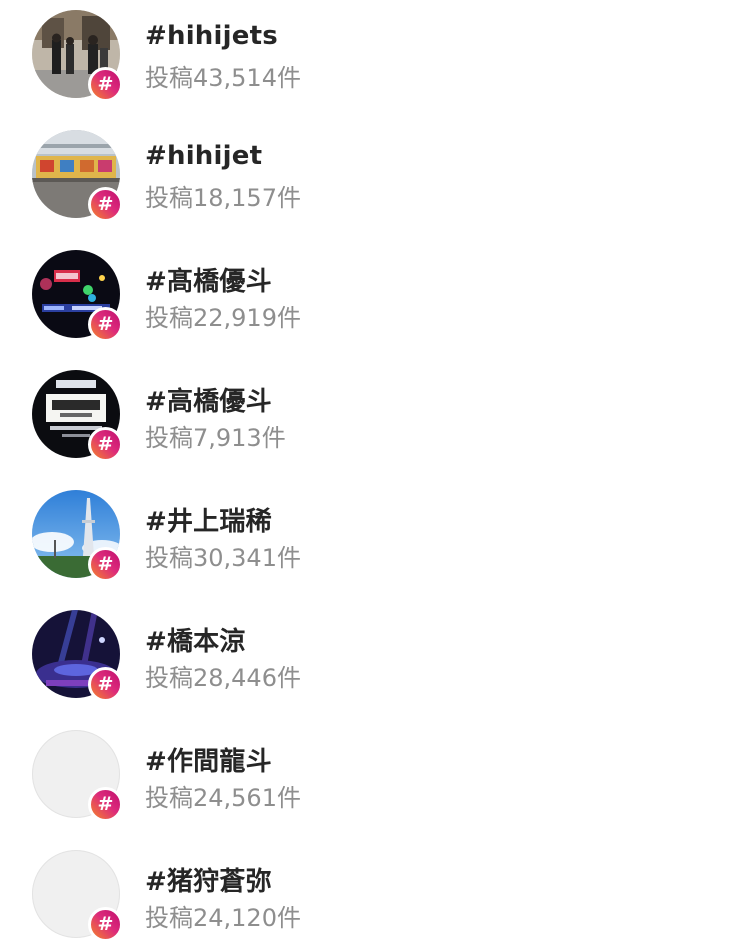 Image resolution: width=750 pixels, height=950 pixels. What do you see at coordinates (204, 156) in the screenshot?
I see `hashtag-name: #hihijet` at bounding box center [204, 156].